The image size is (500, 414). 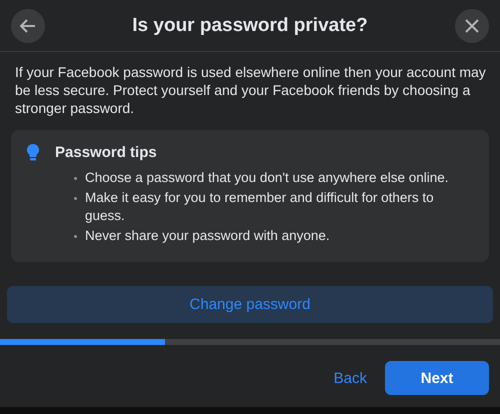 I want to click on arrow-left-icon, so click(x=28, y=25).